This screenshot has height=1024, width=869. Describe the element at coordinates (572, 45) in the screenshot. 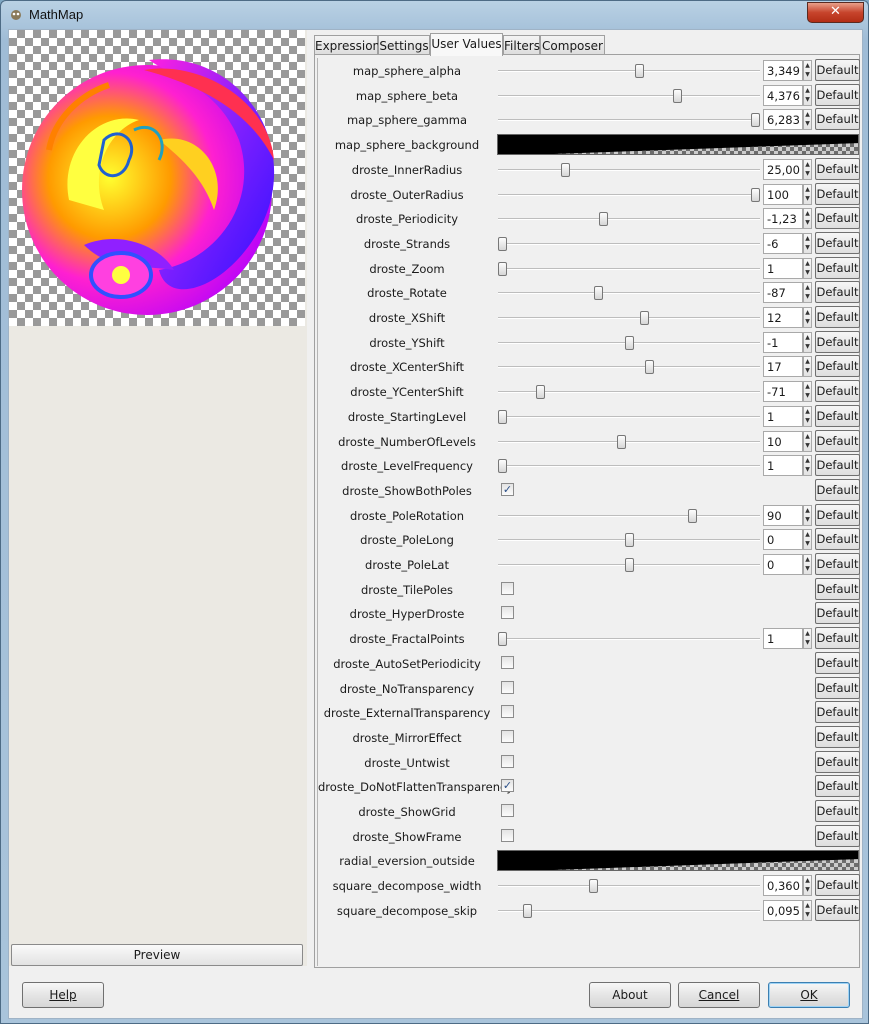

I see `tab-composer: Composer` at that location.